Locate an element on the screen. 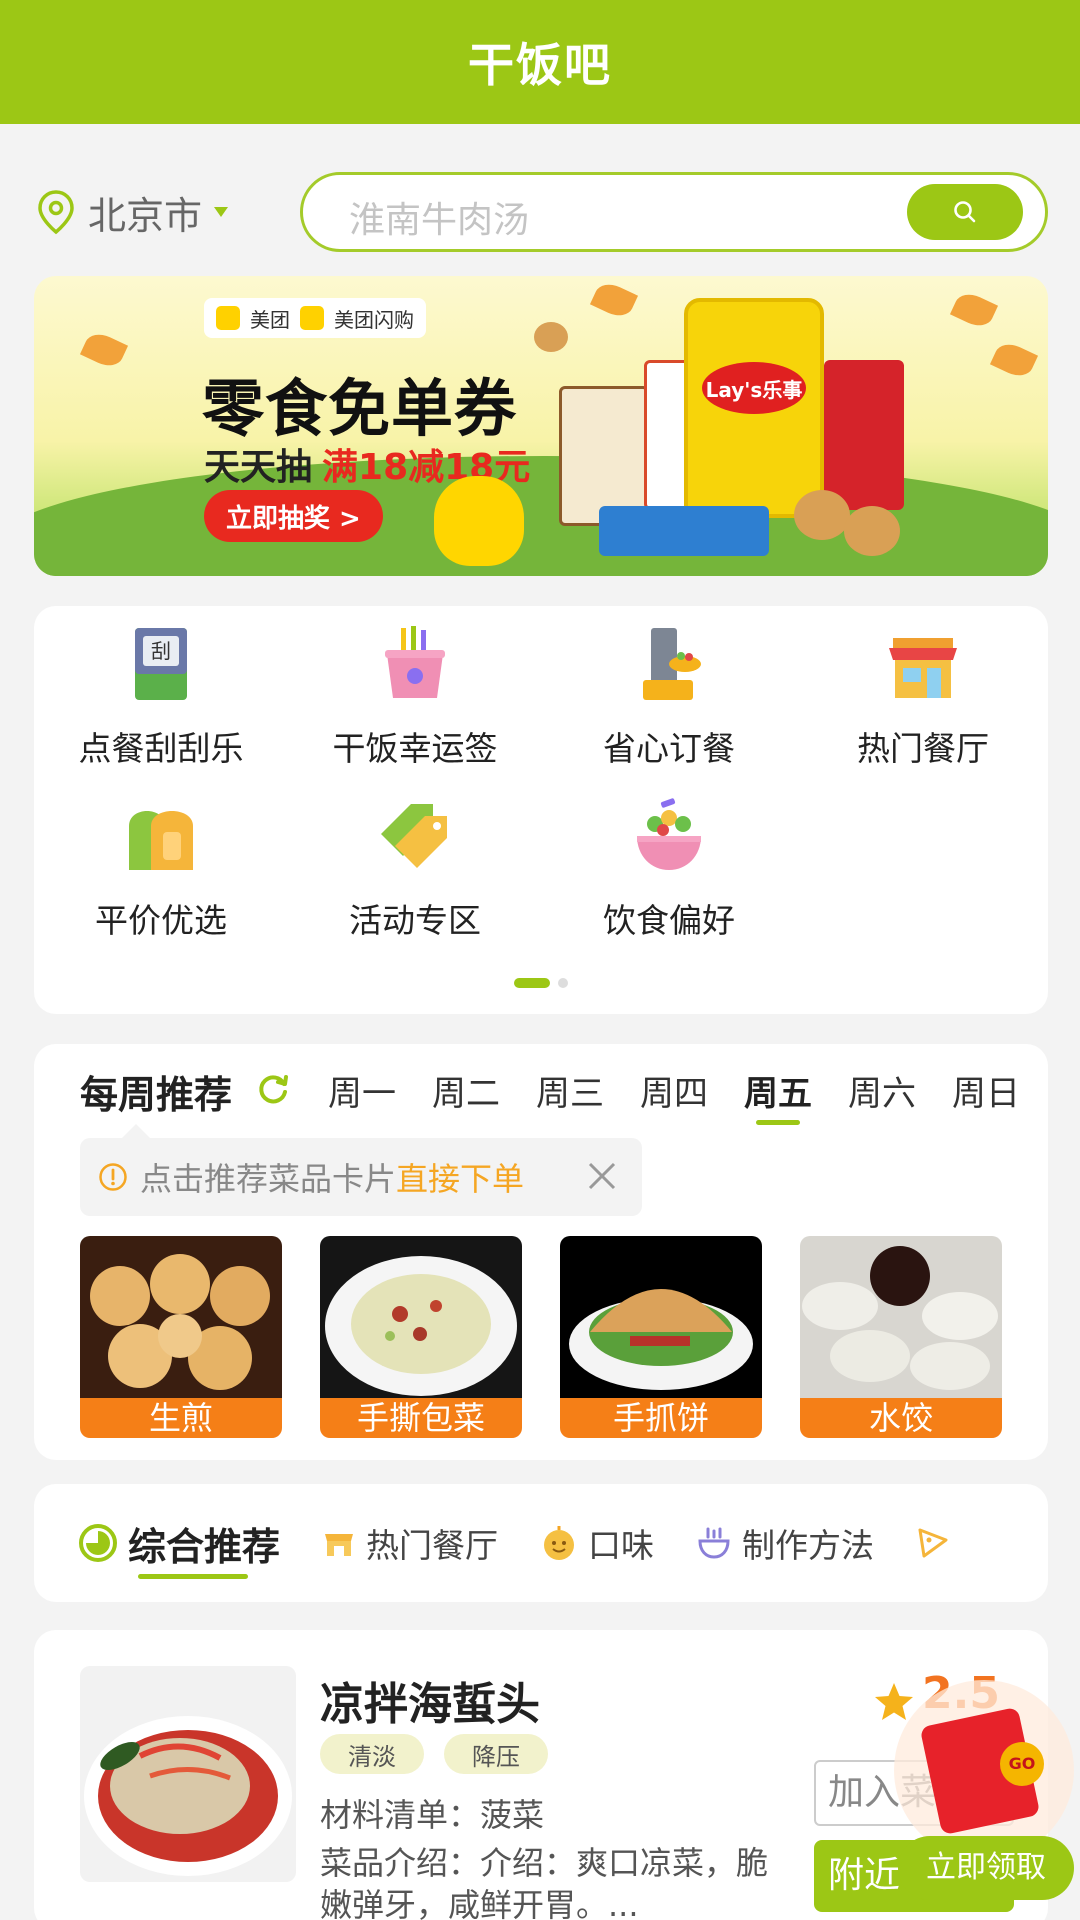  search-icon is located at coordinates (965, 212).